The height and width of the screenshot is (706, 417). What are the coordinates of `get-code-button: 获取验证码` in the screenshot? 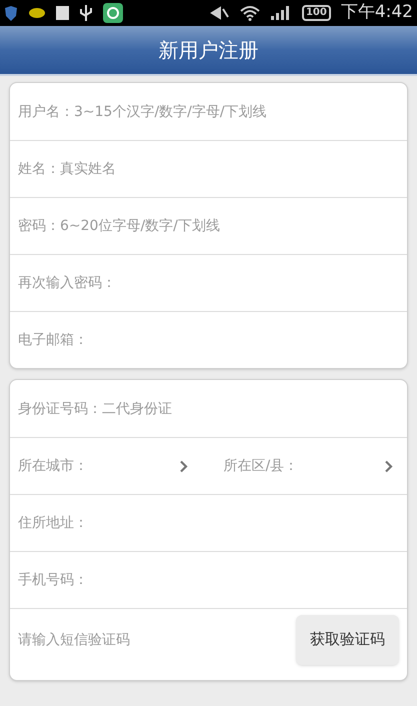 It's located at (347, 639).